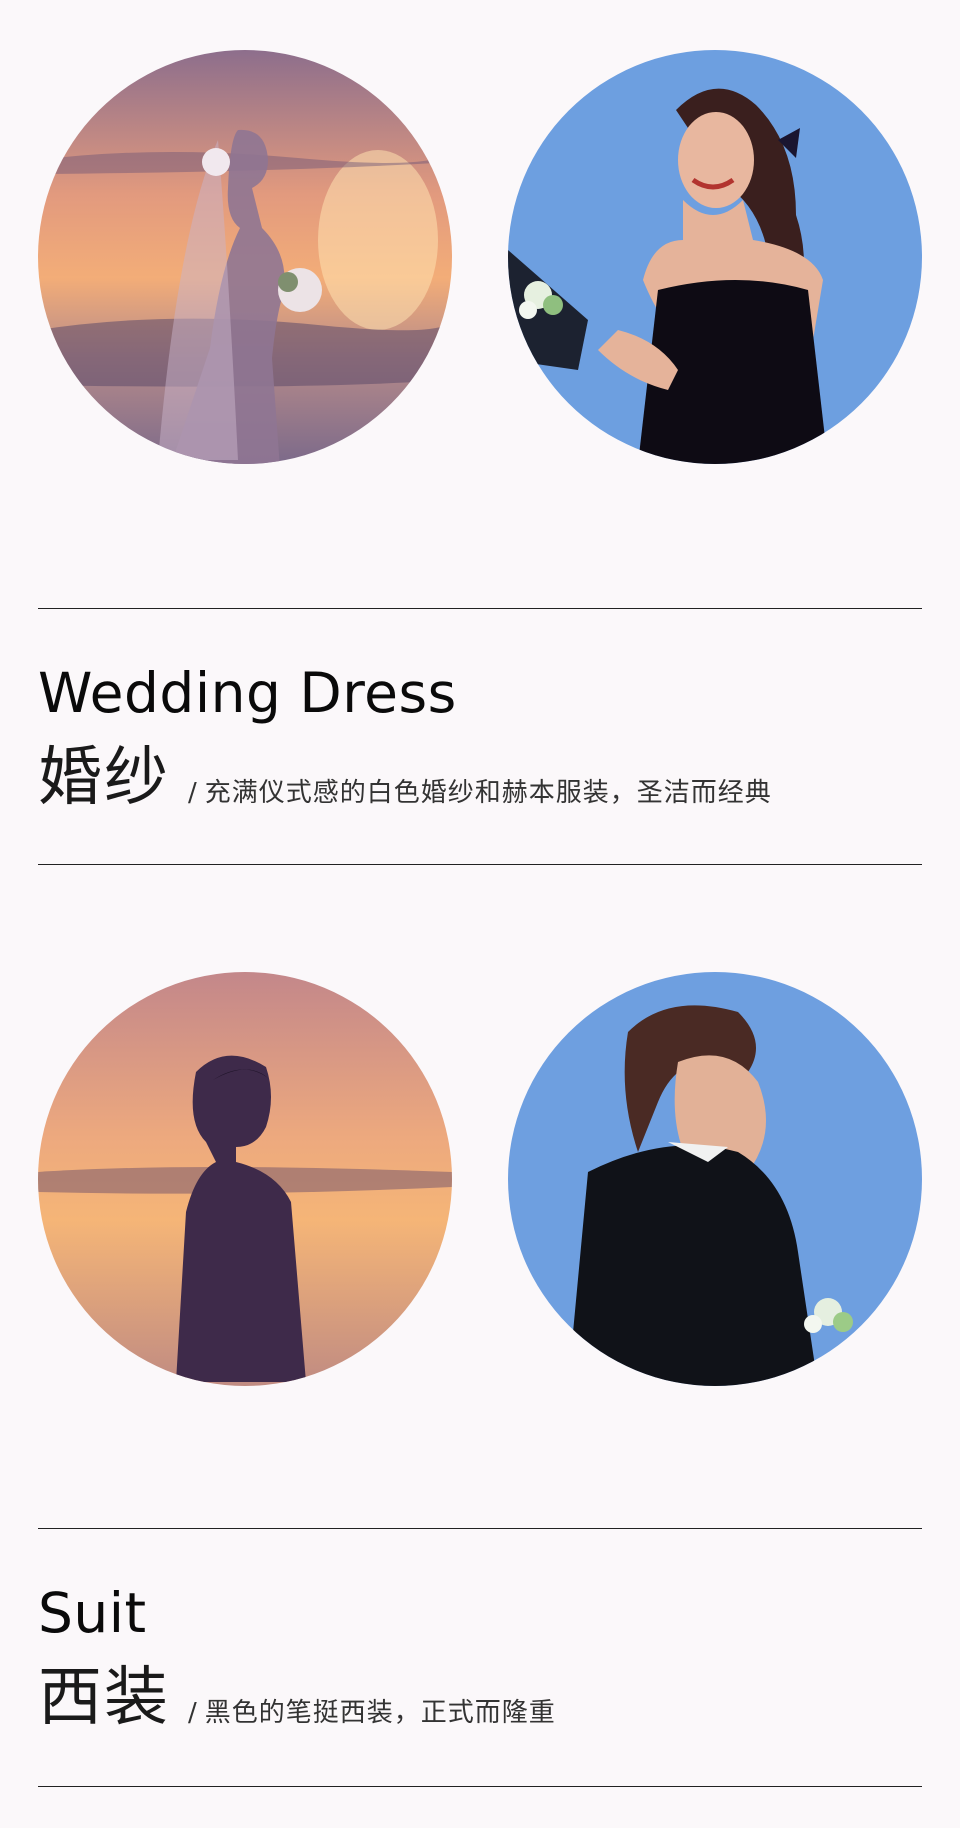 The height and width of the screenshot is (1828, 960). I want to click on section-2-subtitle-row: 西装 / 黑色的笔挺西装，正式而隆重, so click(297, 1698).